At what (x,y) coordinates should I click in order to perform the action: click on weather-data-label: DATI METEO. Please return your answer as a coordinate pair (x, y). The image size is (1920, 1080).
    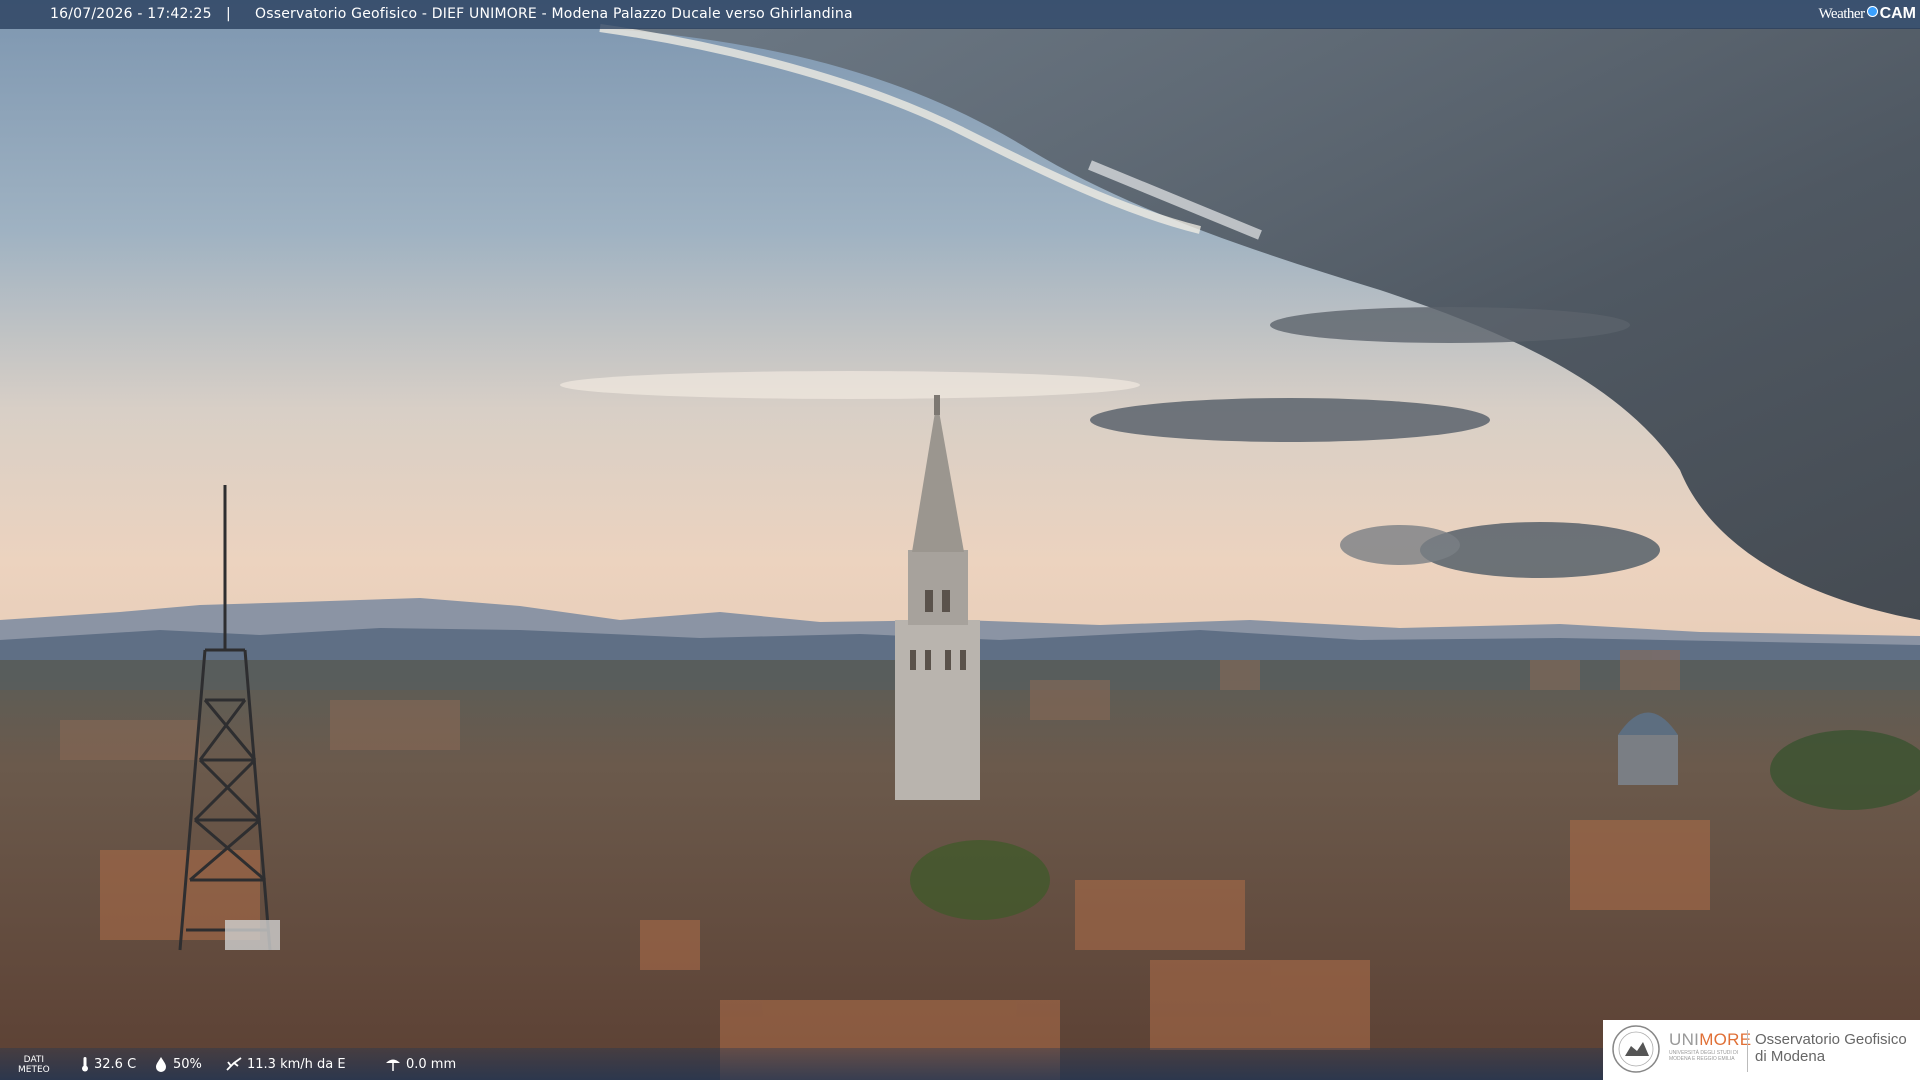
    Looking at the image, I should click on (34, 1065).